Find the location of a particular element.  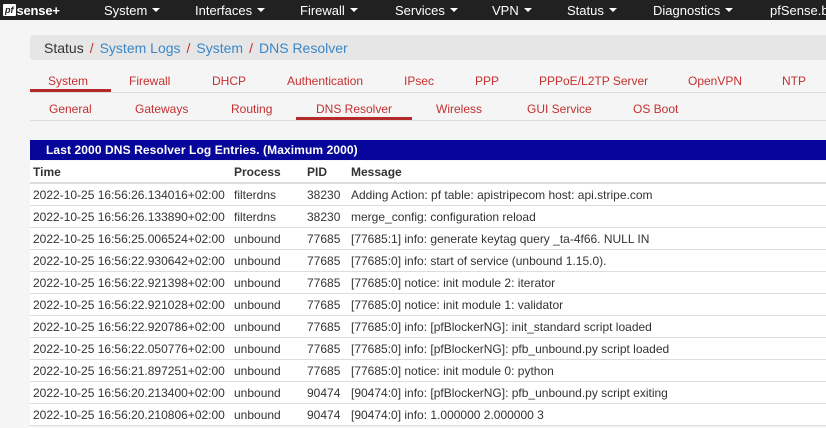

cell-time: 2022-10-25 16:56:22.930642+02:00 is located at coordinates (129, 261).